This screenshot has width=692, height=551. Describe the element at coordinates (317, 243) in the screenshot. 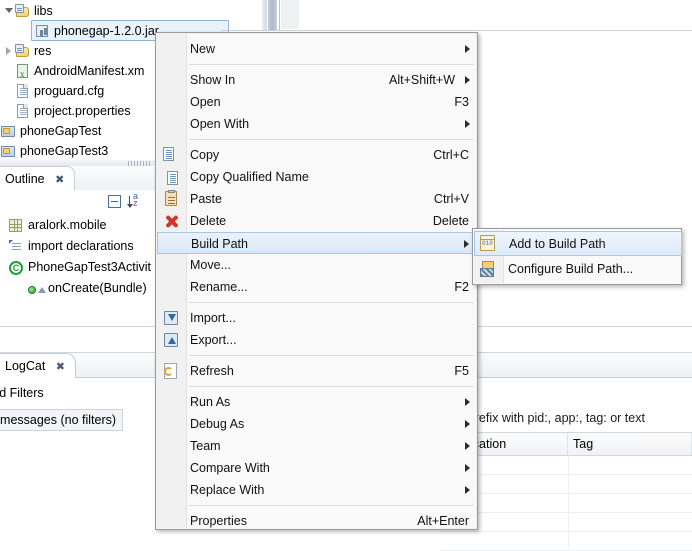

I see `menu-item-build-path: Build Path` at that location.